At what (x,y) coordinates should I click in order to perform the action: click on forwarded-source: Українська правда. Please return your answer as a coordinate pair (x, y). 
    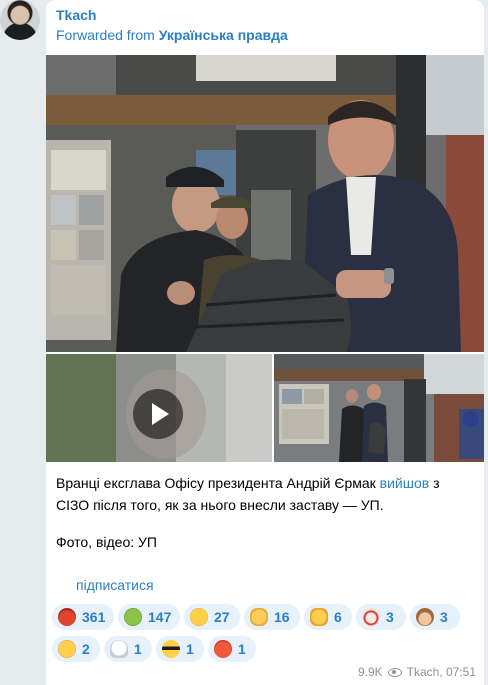
    Looking at the image, I should click on (223, 35).